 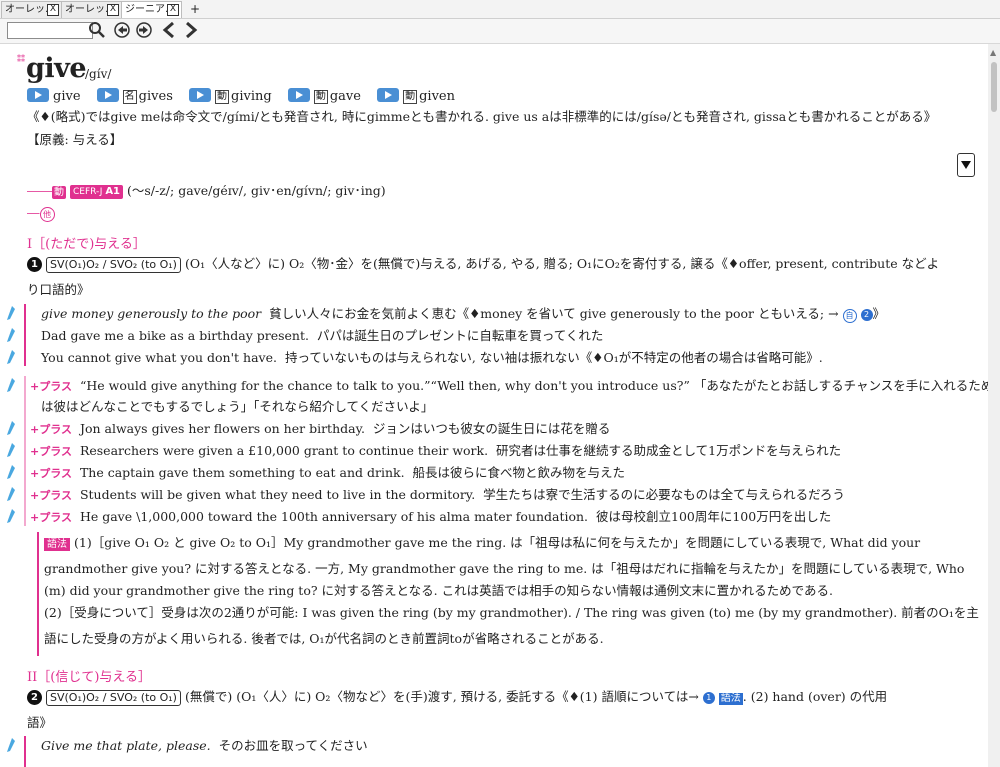 I want to click on form-word: gives, so click(x=156, y=96).